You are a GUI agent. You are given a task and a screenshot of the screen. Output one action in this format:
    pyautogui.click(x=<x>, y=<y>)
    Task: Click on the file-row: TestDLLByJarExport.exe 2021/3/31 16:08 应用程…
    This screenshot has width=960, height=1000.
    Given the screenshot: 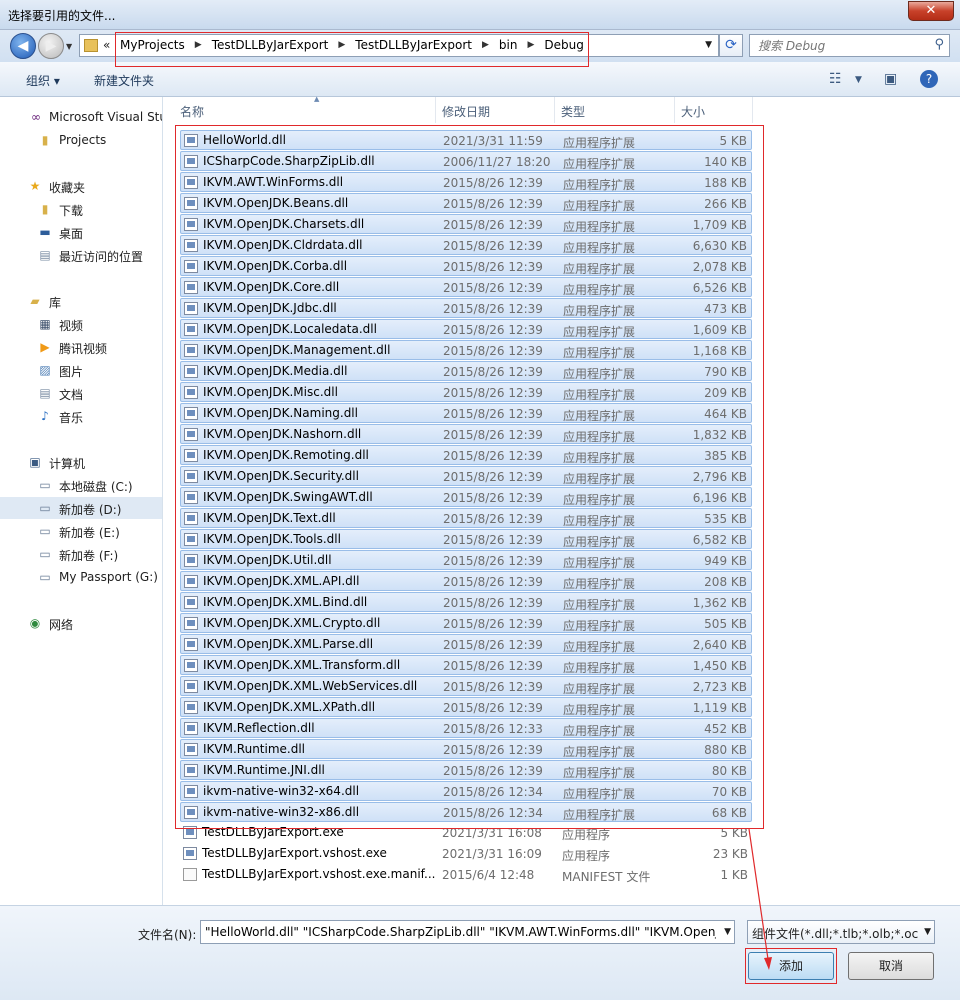 What is the action you would take?
    pyautogui.click(x=466, y=833)
    